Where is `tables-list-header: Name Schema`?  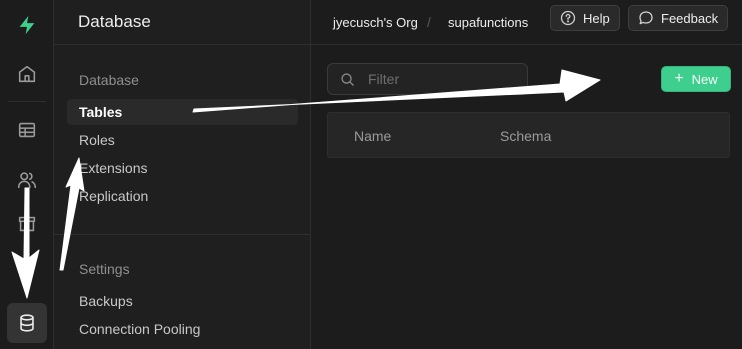 tables-list-header: Name Schema is located at coordinates (528, 135).